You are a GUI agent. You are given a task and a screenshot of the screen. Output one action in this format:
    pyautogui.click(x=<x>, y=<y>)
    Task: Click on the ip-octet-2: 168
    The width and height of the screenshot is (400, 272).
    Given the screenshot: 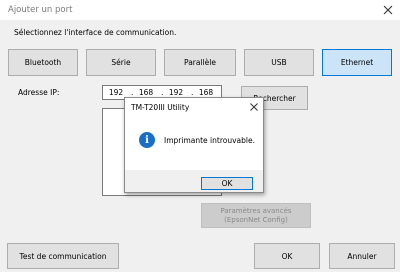 What is the action you would take?
    pyautogui.click(x=146, y=92)
    